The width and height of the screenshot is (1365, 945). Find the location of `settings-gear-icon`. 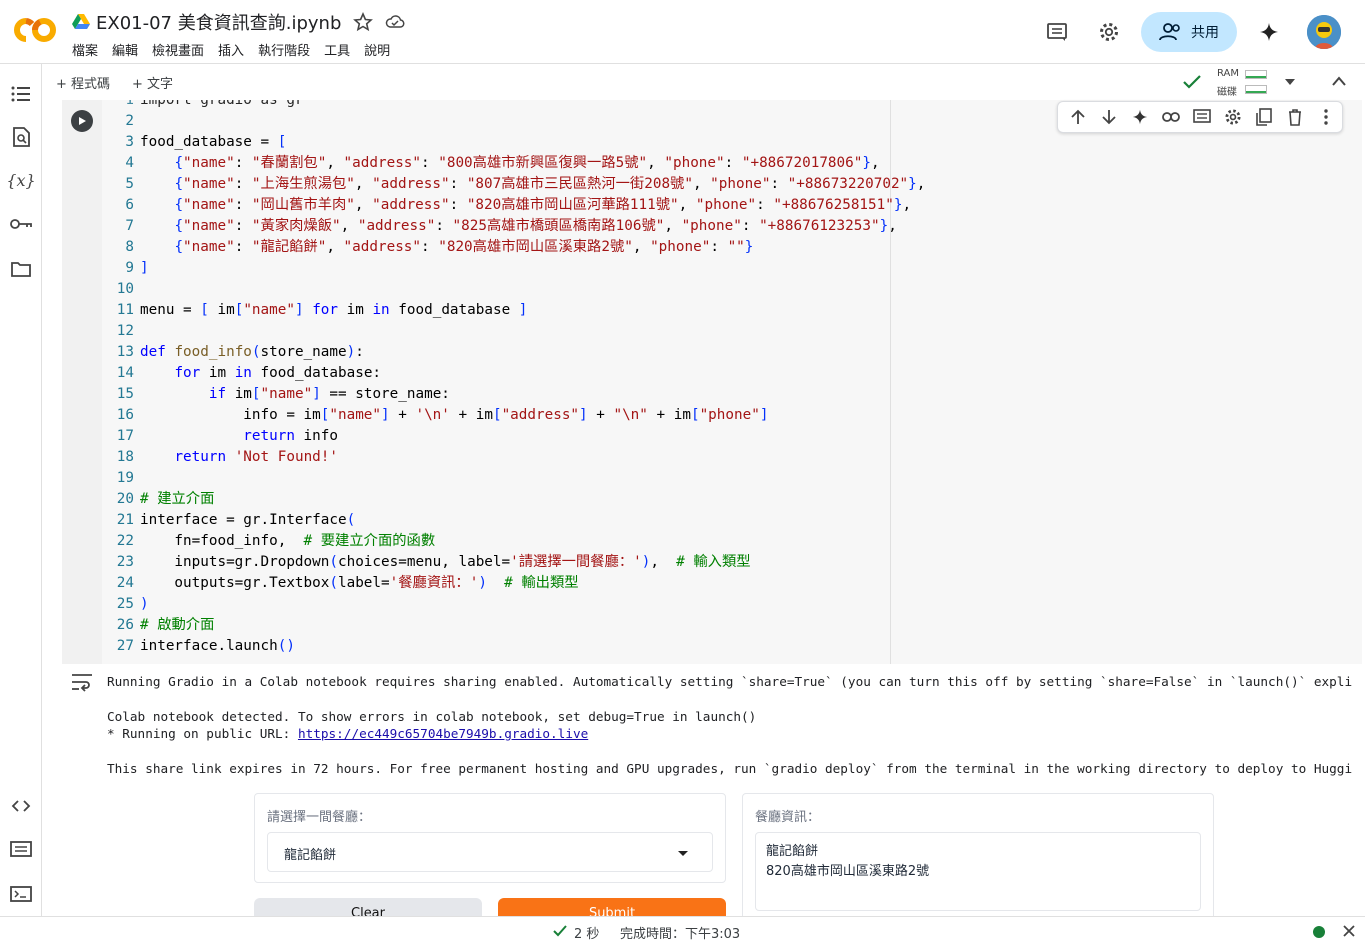

settings-gear-icon is located at coordinates (1109, 32).